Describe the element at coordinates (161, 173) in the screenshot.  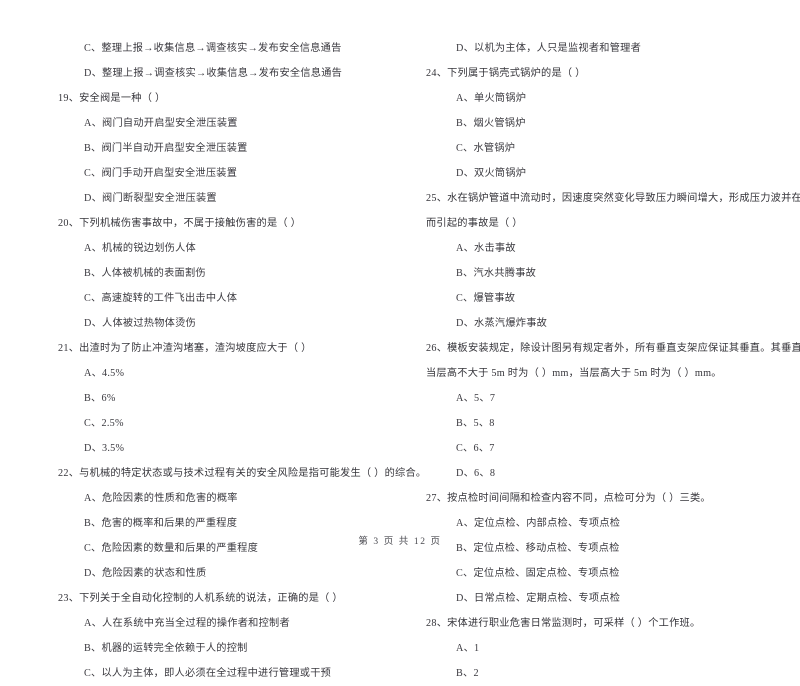
I see `option-item: C、阀门手动开启型安全泄压装置` at that location.